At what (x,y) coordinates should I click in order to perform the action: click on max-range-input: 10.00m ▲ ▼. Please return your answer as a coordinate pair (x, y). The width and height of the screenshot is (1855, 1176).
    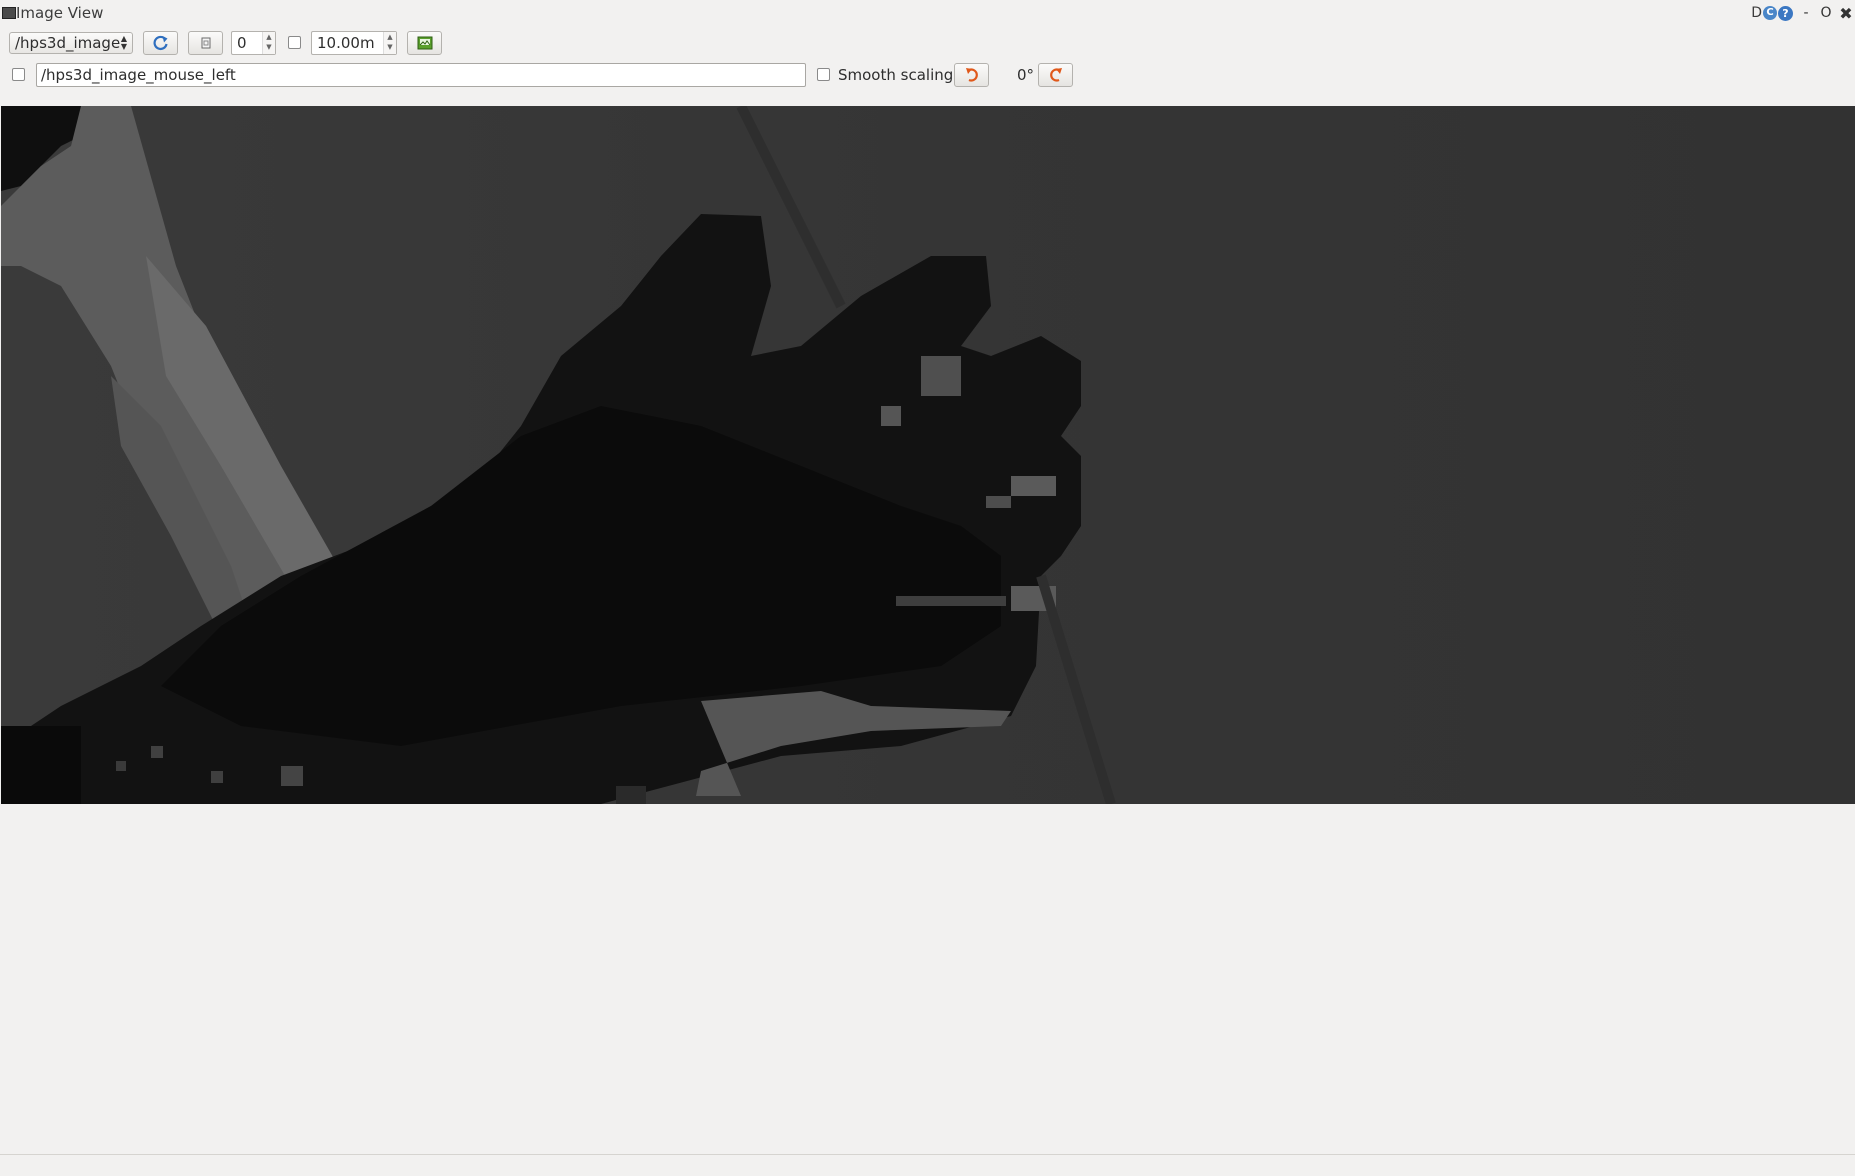
    Looking at the image, I should click on (354, 43).